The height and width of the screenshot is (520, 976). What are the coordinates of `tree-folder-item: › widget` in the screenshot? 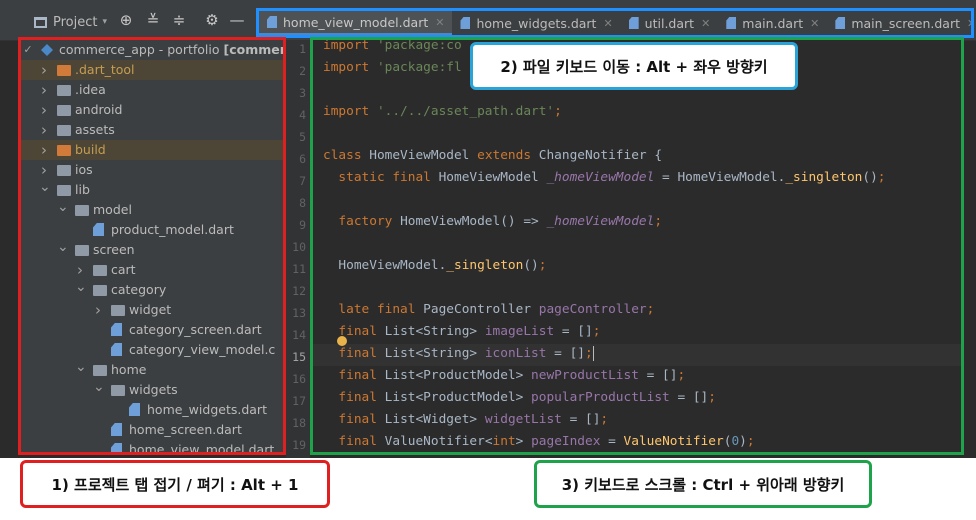 It's located at (152, 310).